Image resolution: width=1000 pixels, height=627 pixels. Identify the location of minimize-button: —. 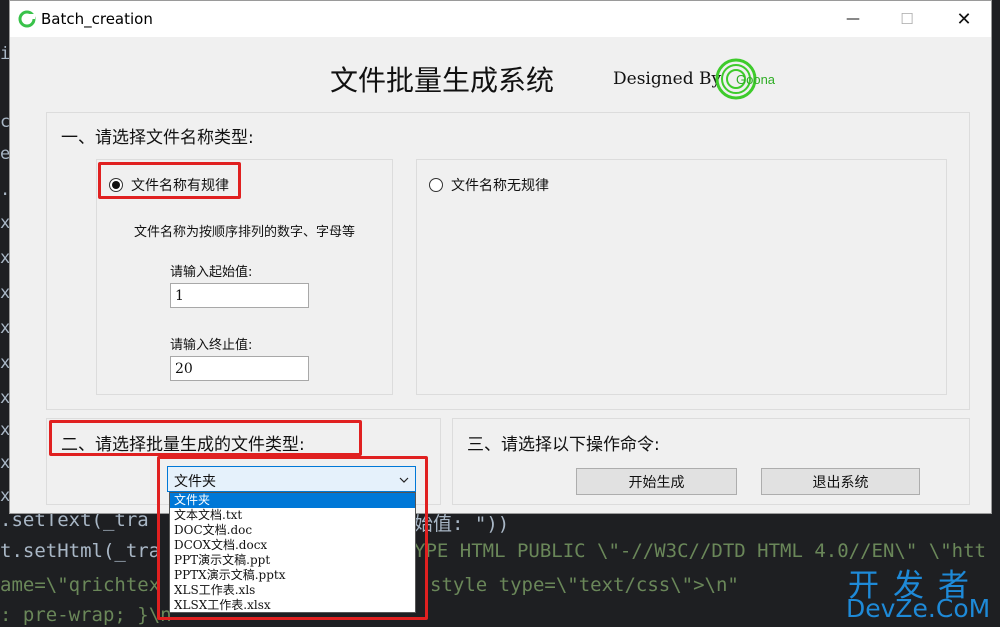
(853, 19).